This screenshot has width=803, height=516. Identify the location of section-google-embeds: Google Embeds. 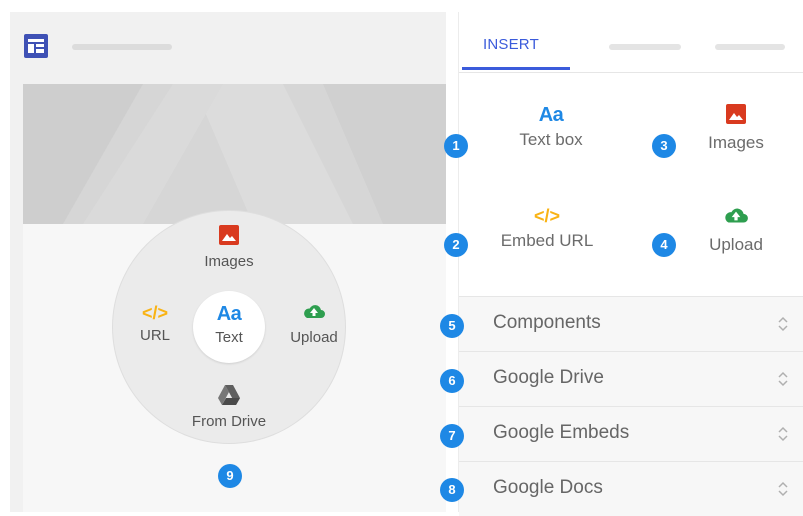
(631, 433).